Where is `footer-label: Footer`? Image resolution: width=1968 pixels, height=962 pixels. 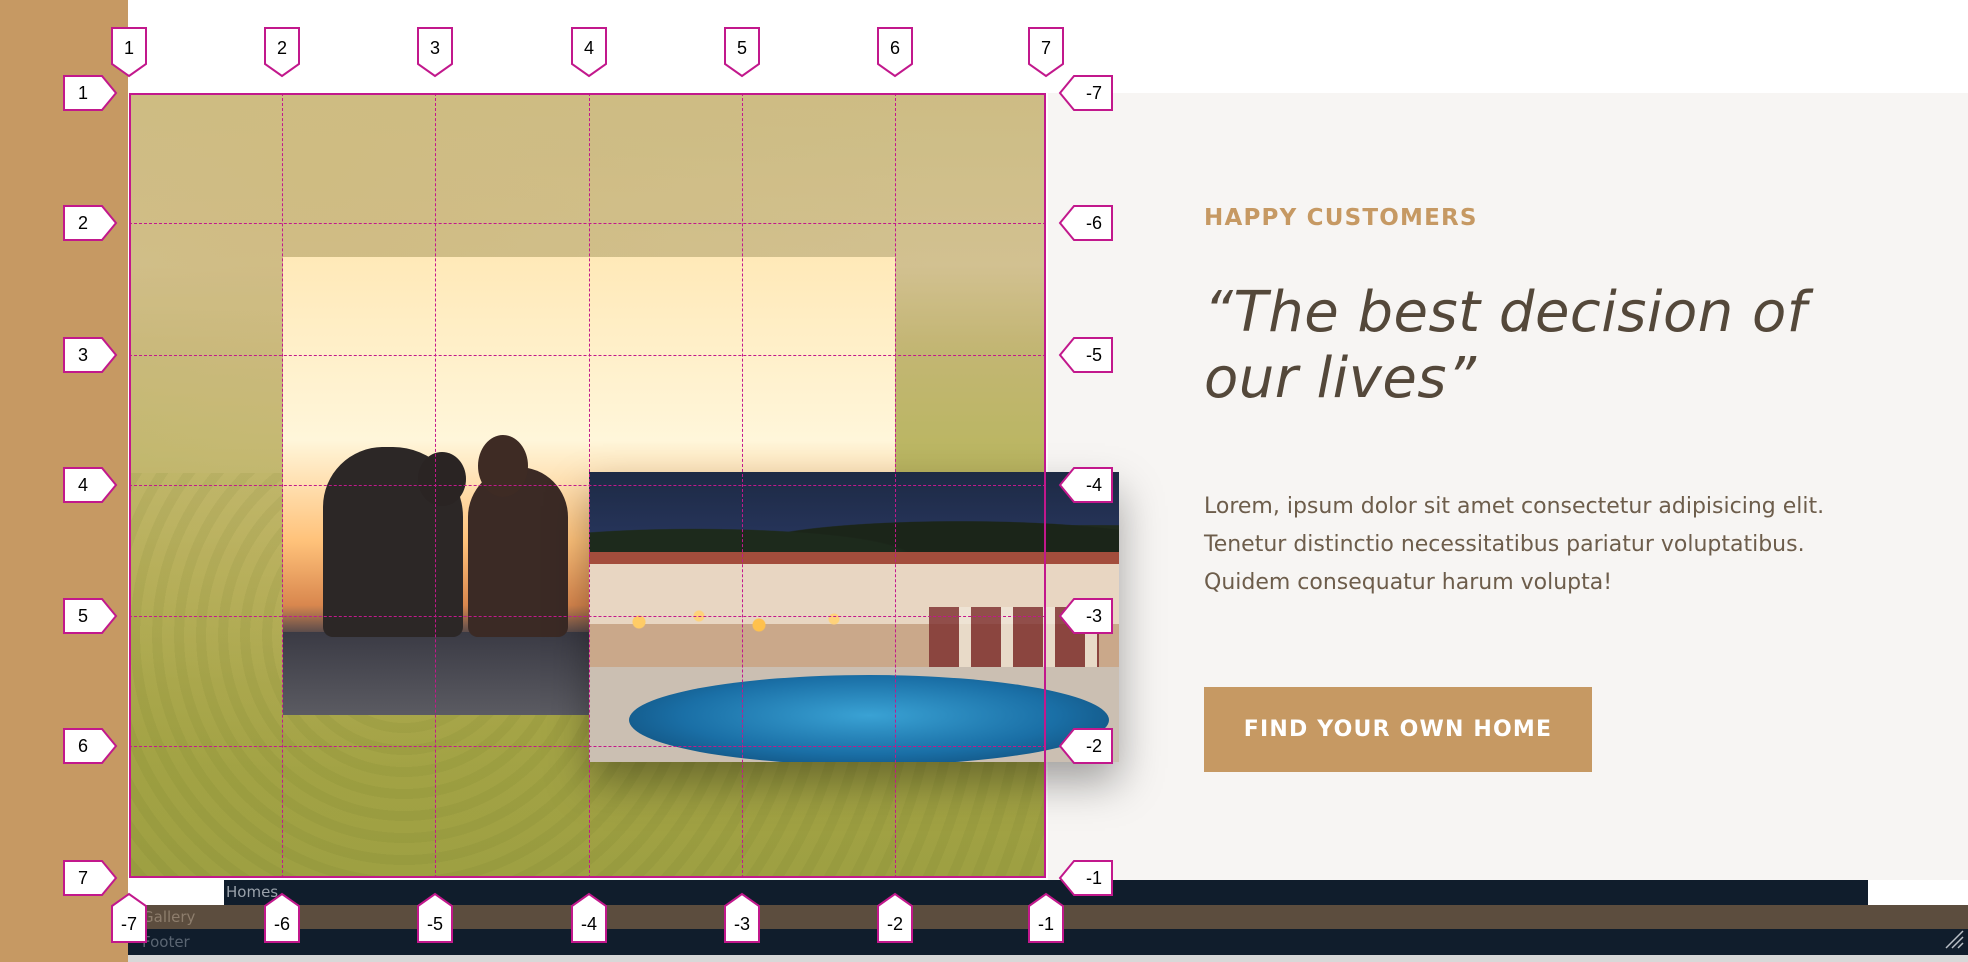
footer-label: Footer is located at coordinates (166, 942).